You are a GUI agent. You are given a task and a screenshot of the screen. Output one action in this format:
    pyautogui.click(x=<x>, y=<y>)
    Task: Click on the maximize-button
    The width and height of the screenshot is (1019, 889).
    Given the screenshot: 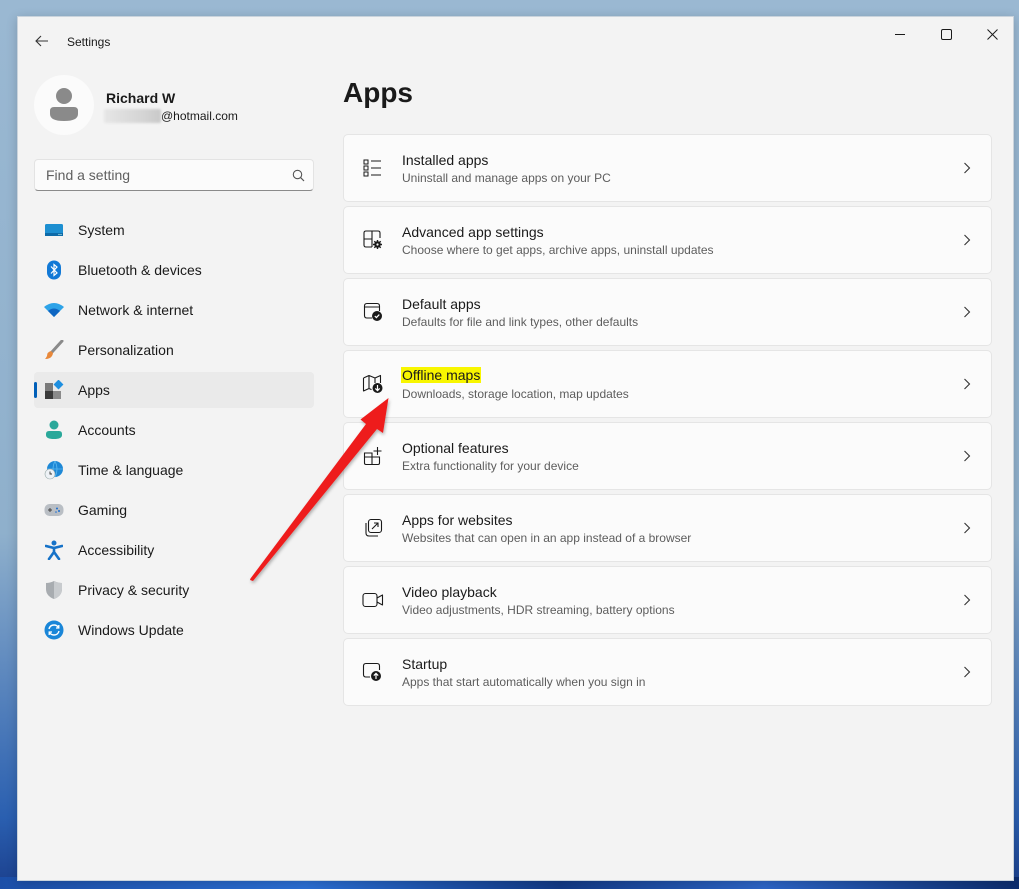 What is the action you would take?
    pyautogui.click(x=946, y=34)
    